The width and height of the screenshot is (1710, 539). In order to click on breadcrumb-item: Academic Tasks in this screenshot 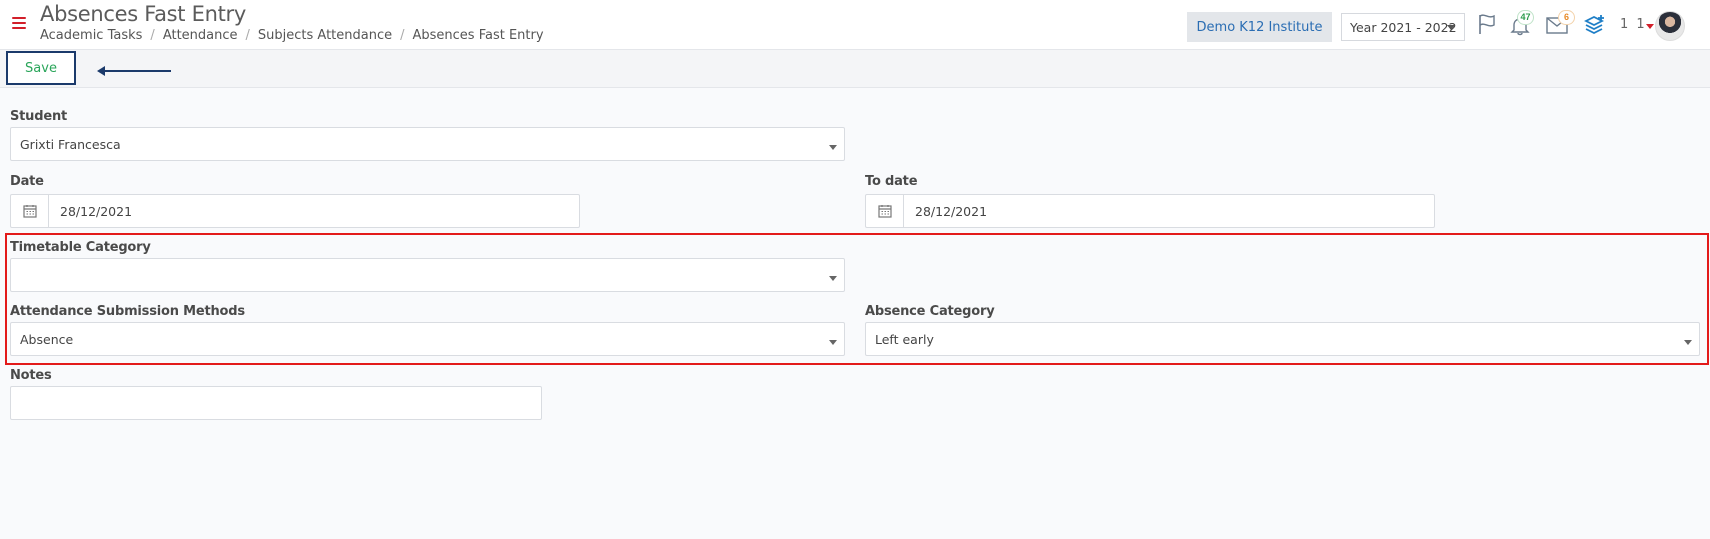, I will do `click(91, 35)`.